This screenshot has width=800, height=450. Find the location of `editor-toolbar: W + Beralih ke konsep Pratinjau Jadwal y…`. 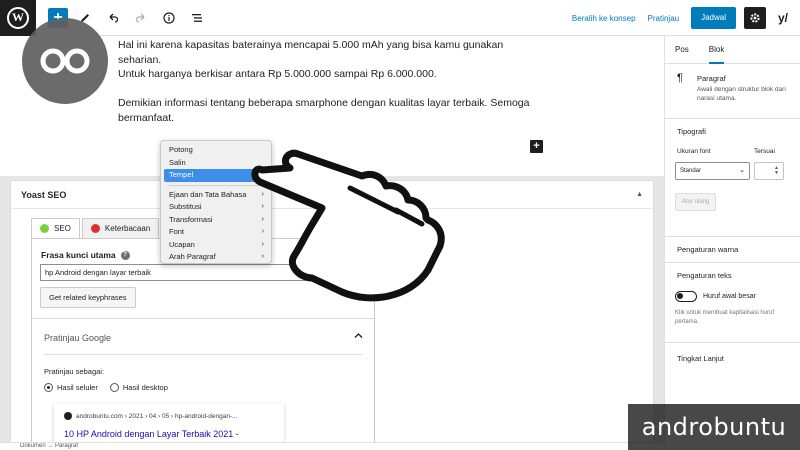

editor-toolbar: W + Beralih ke konsep Pratinjau Jadwal y… is located at coordinates (400, 18).